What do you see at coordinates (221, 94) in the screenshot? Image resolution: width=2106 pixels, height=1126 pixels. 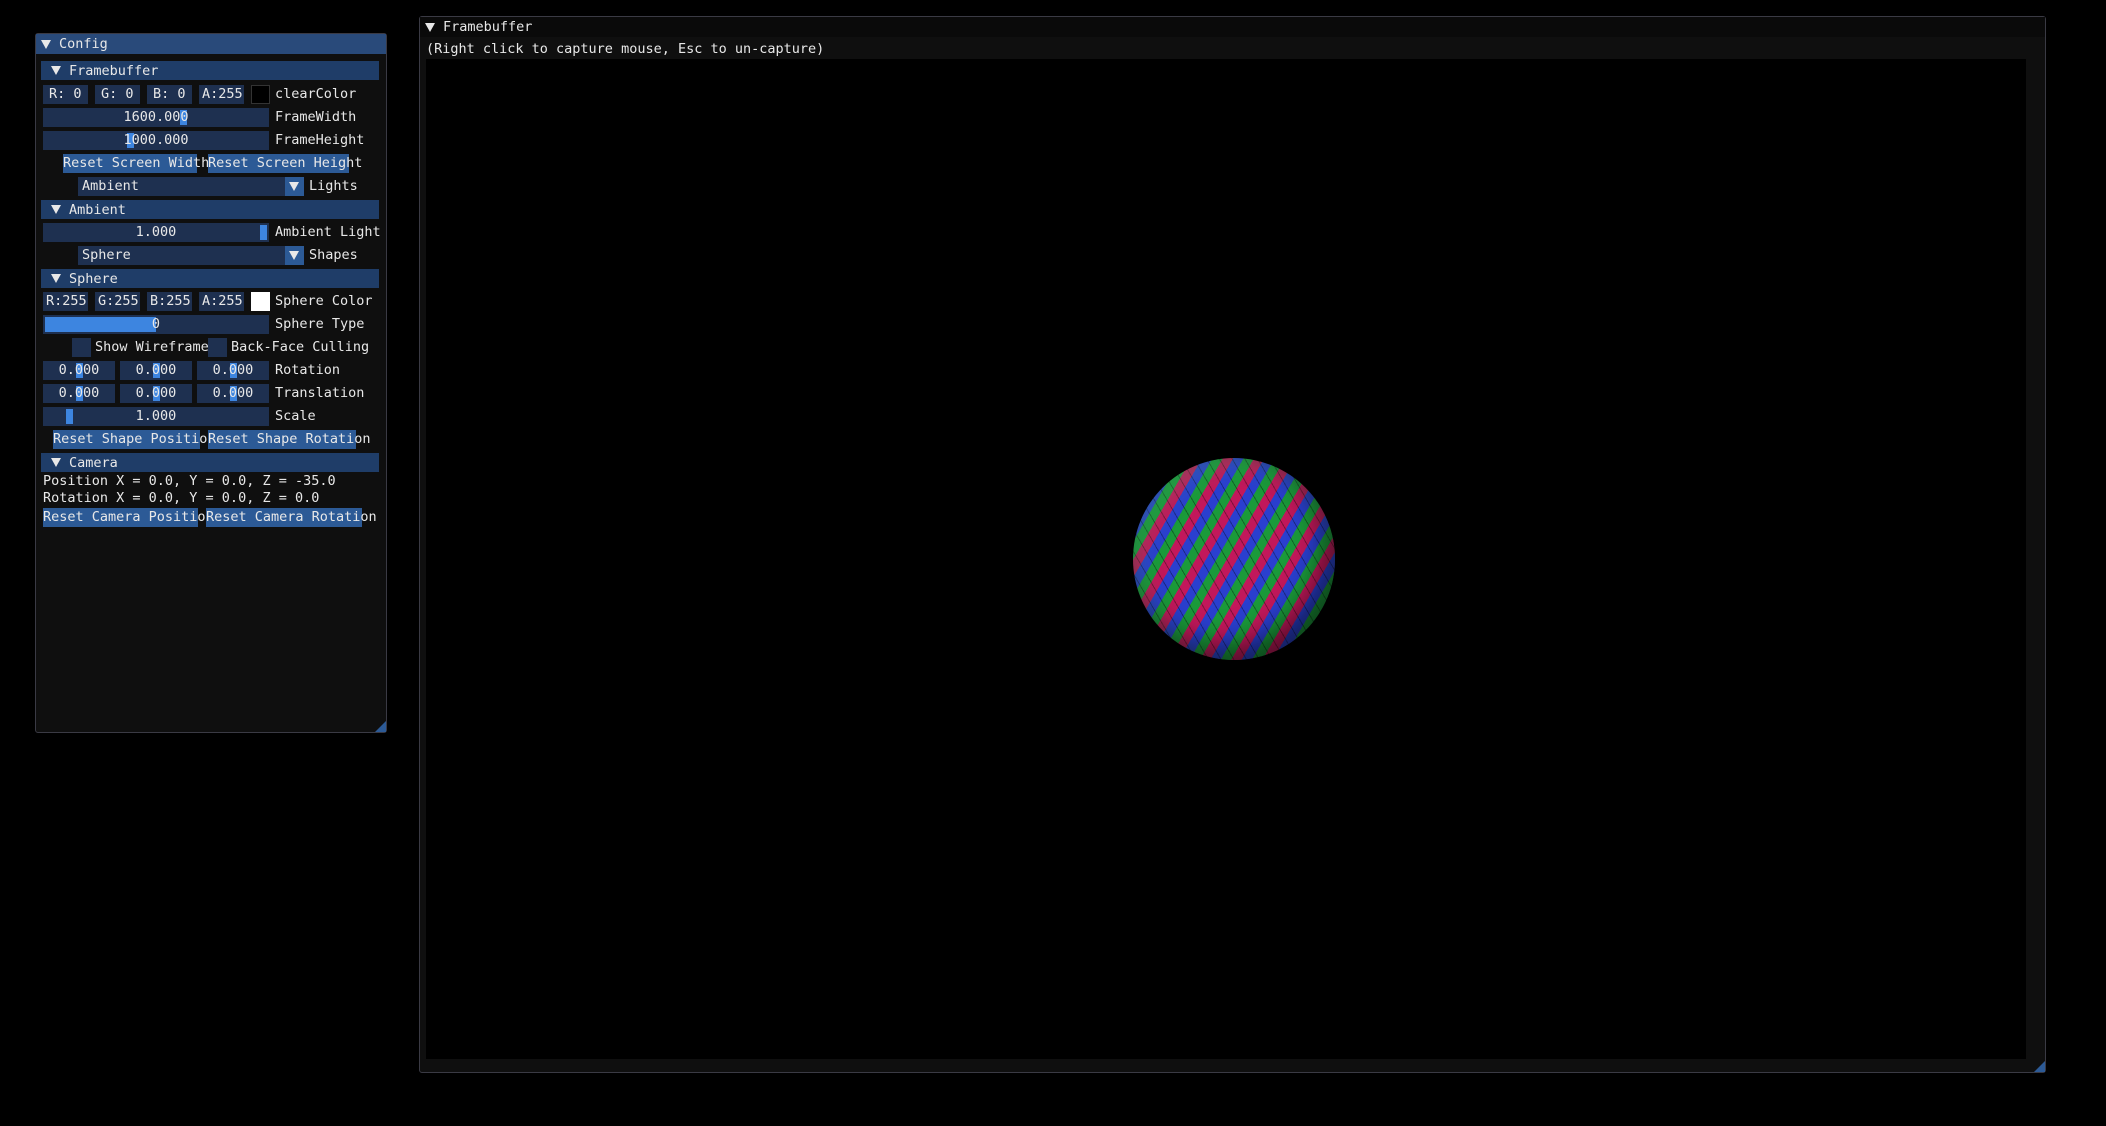 I see `clear-color-a: A:255` at bounding box center [221, 94].